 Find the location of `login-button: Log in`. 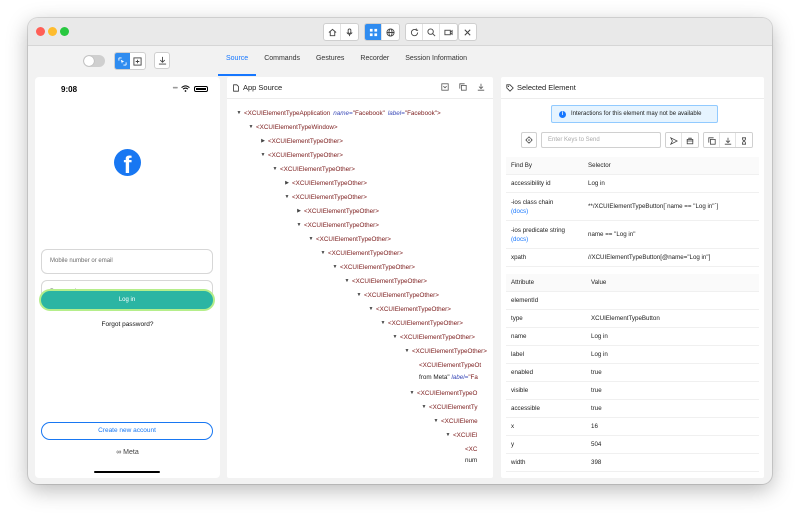

login-button: Log in is located at coordinates (127, 300).